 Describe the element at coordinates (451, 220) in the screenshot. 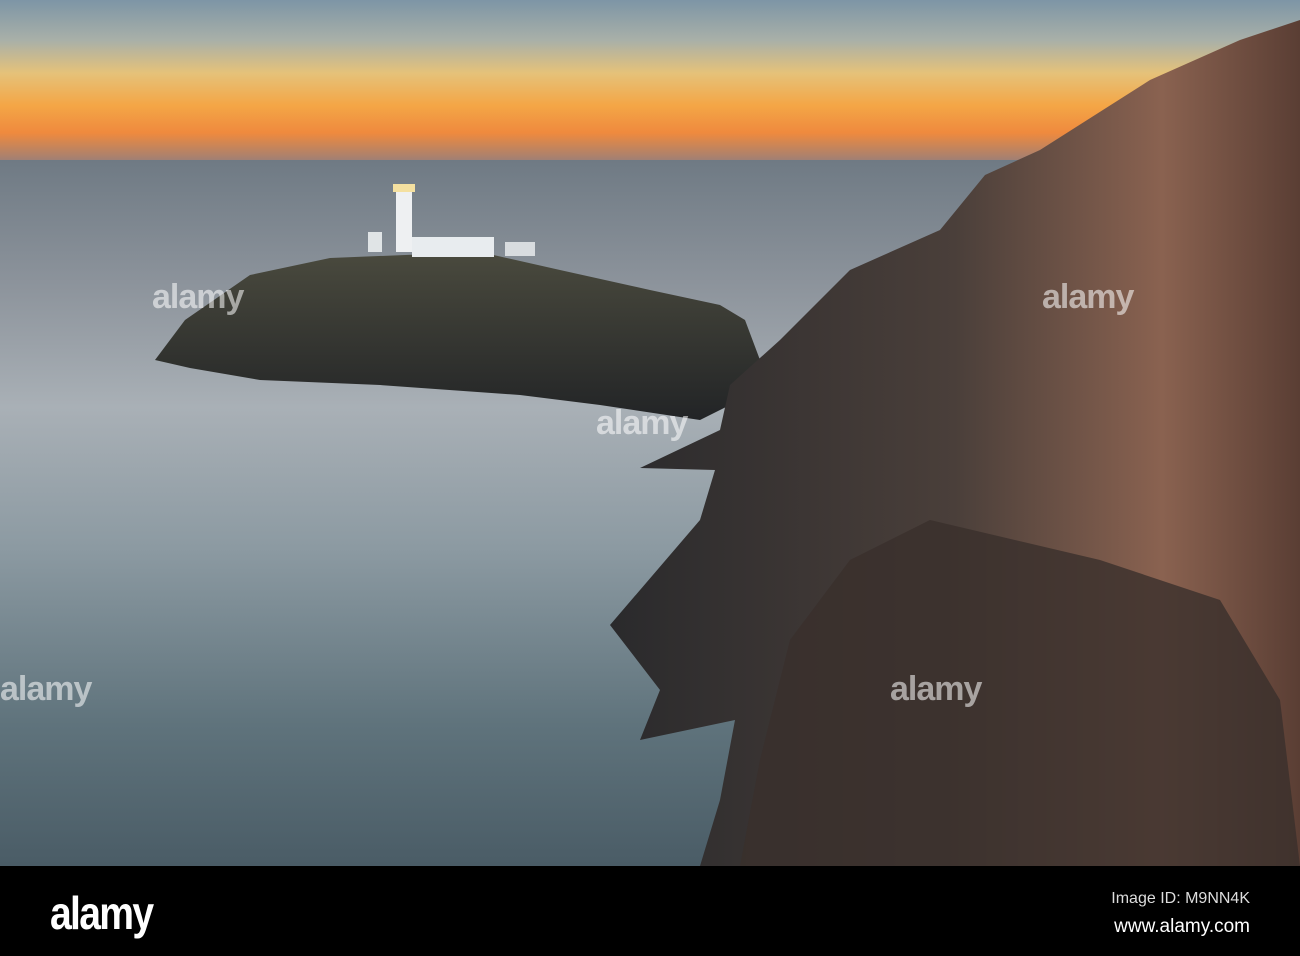

I see `lighthouse` at that location.